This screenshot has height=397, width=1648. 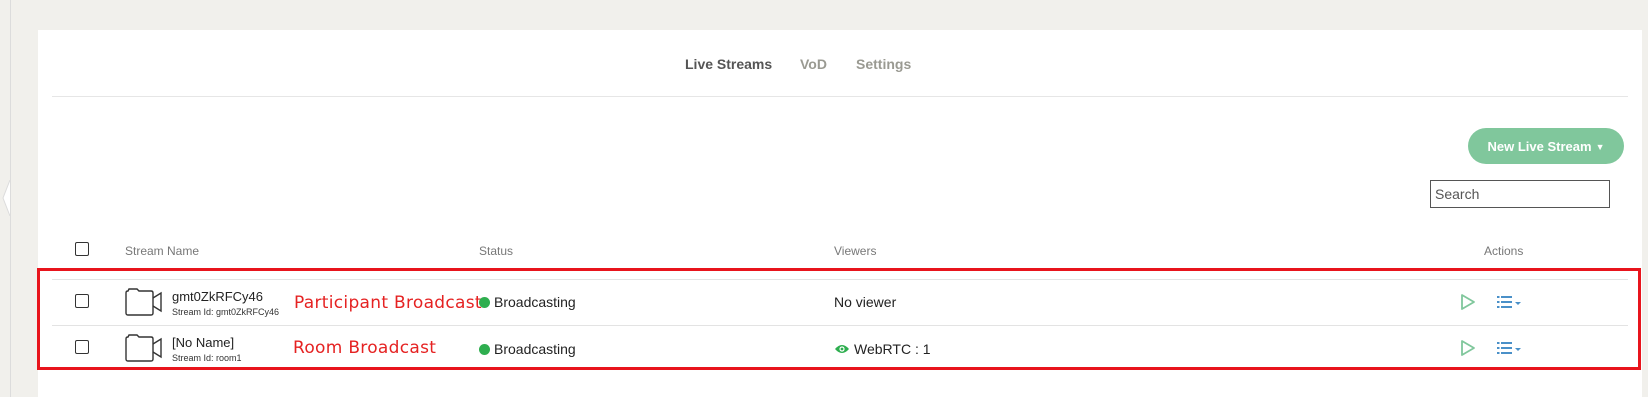 What do you see at coordinates (496, 251) in the screenshot?
I see `header-status: Status` at bounding box center [496, 251].